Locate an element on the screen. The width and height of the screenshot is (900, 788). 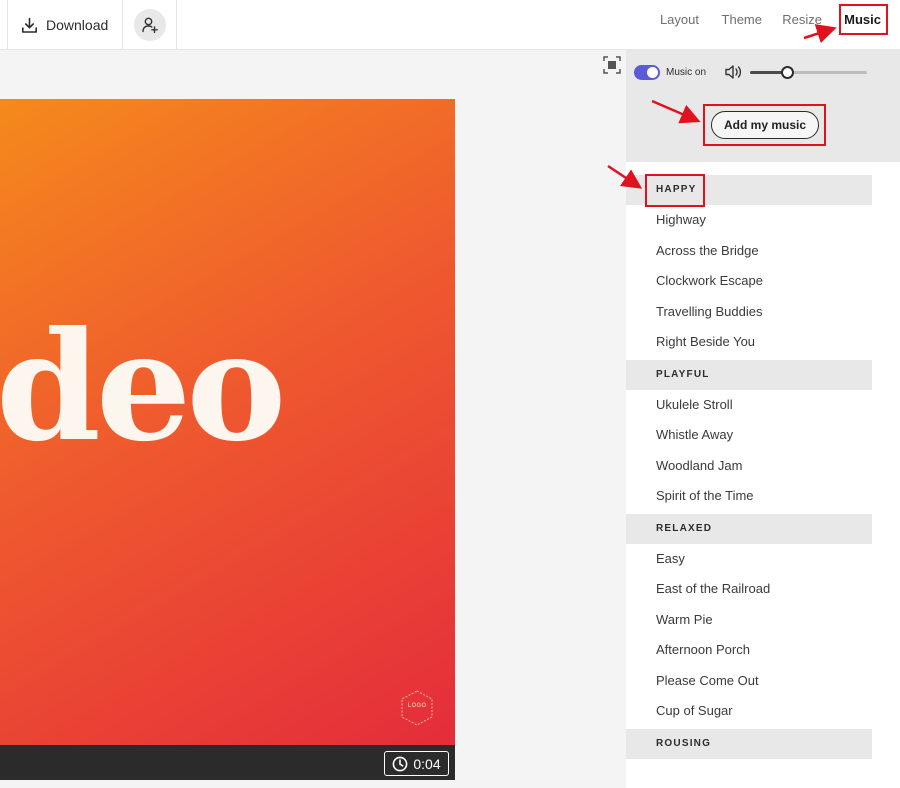
track-item: Whistle Away is located at coordinates (749, 435).